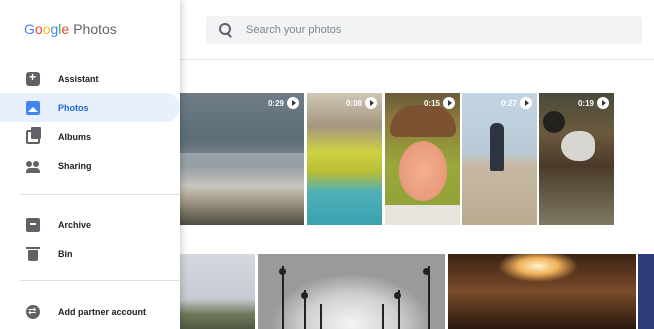  I want to click on photo-landscape, so click(217, 291).